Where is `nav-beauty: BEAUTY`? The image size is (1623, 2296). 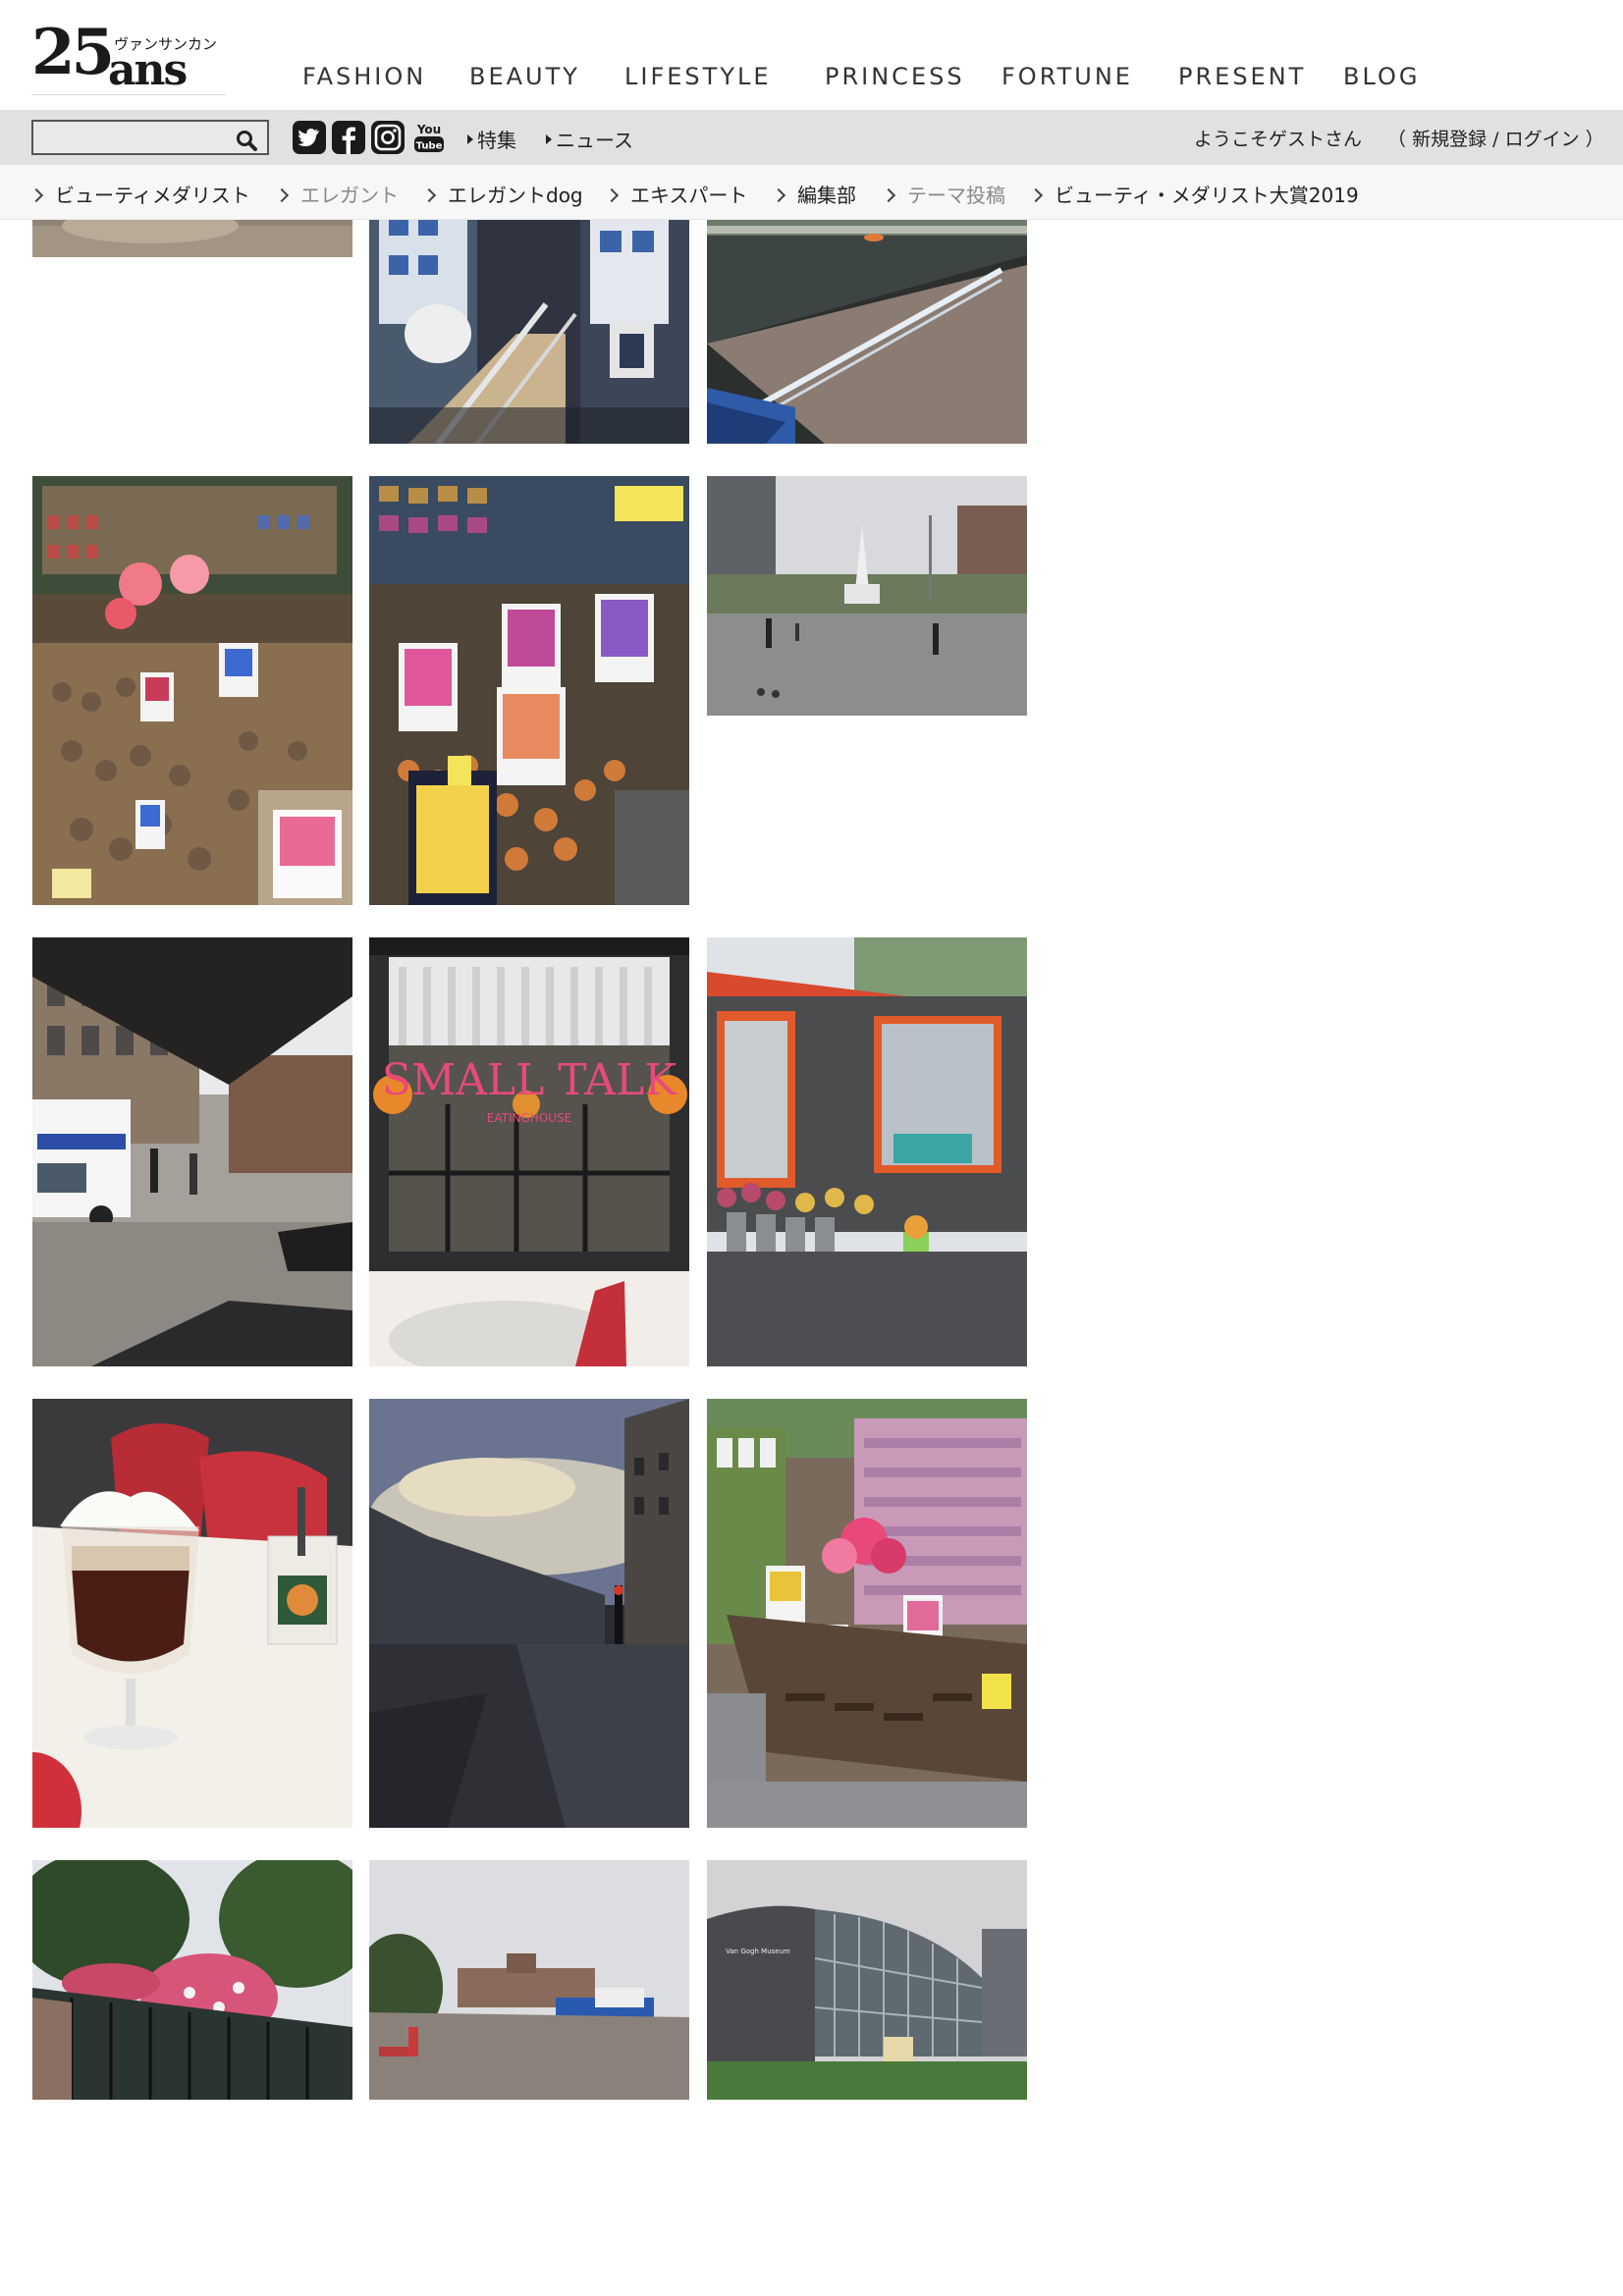
nav-beauty: BEAUTY is located at coordinates (525, 78).